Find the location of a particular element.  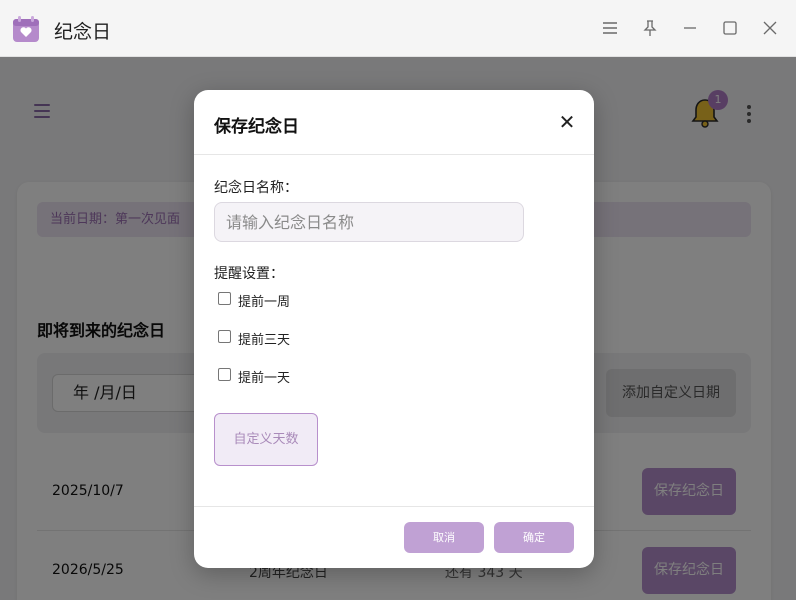

confirm-button: 确定 is located at coordinates (534, 537).